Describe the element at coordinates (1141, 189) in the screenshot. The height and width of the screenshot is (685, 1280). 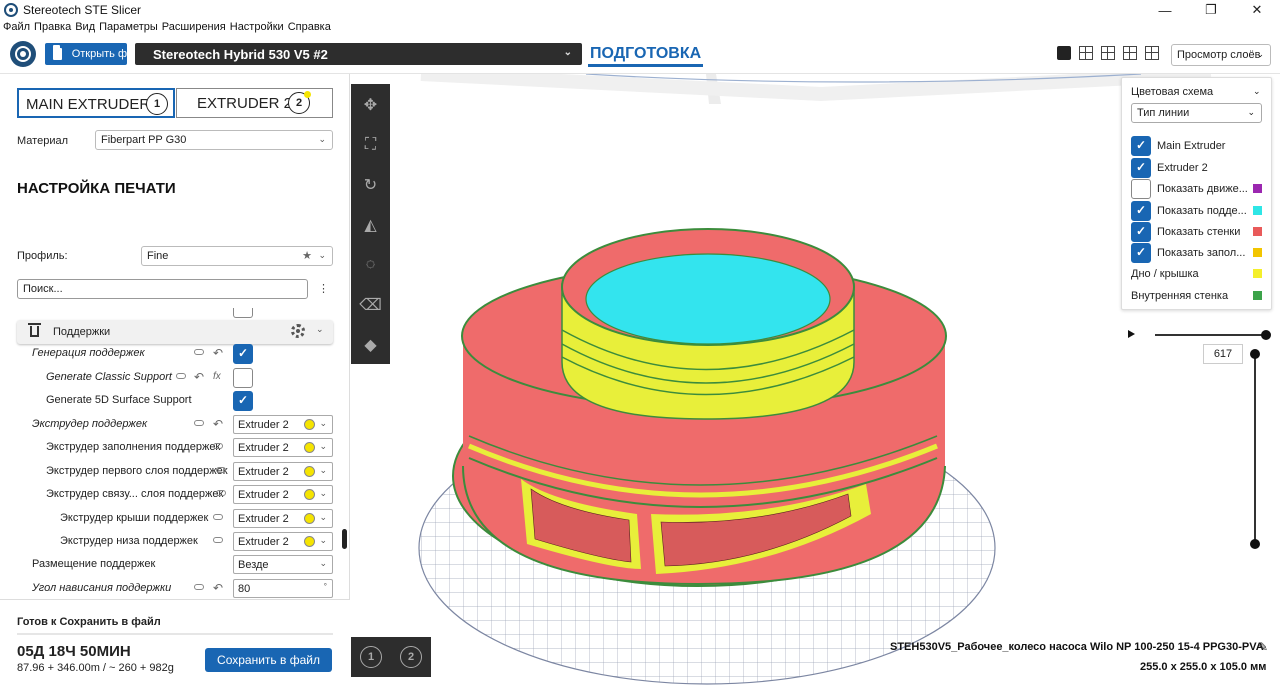
I see `show-travels-checkbox` at that location.